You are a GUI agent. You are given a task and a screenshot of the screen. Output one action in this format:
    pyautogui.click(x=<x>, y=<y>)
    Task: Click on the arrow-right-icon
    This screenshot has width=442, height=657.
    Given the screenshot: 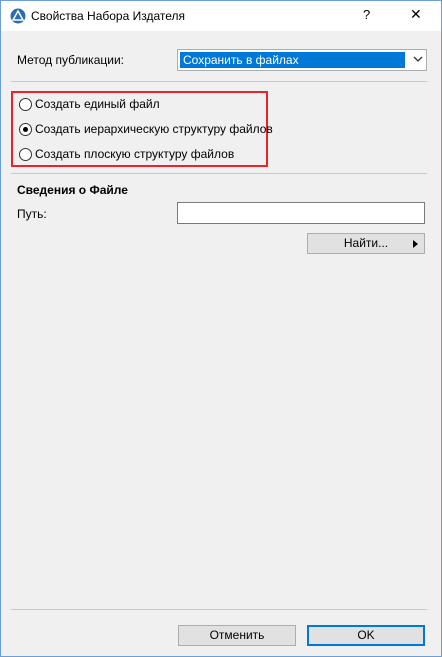 What is the action you would take?
    pyautogui.click(x=415, y=244)
    